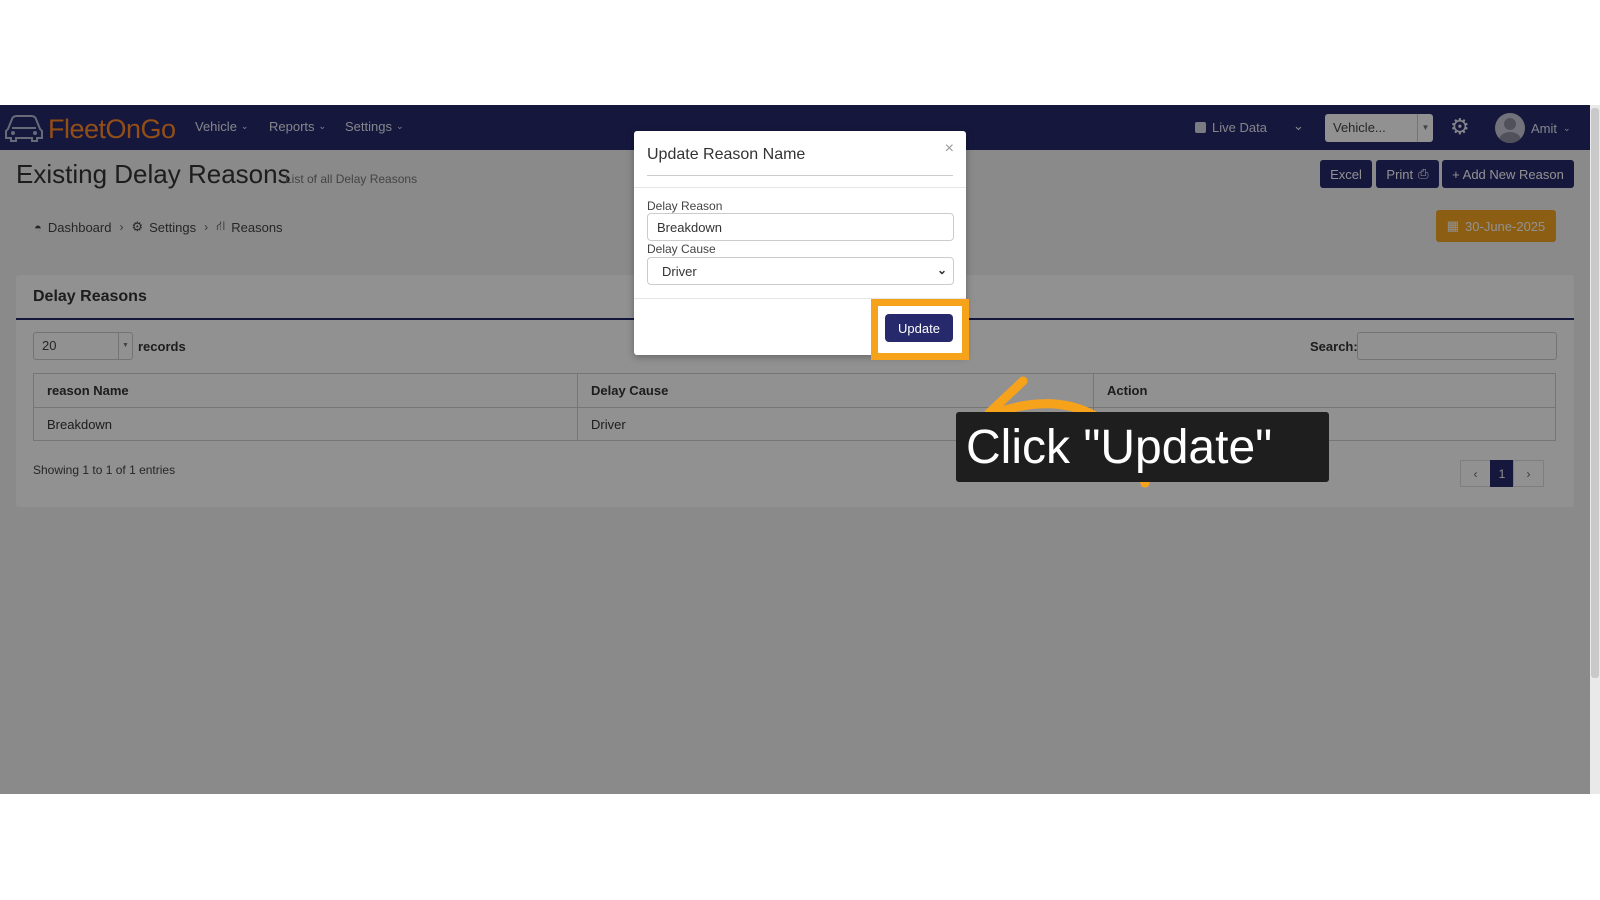  Describe the element at coordinates (1595, 393) in the screenshot. I see `scrollbar-thumb` at that location.